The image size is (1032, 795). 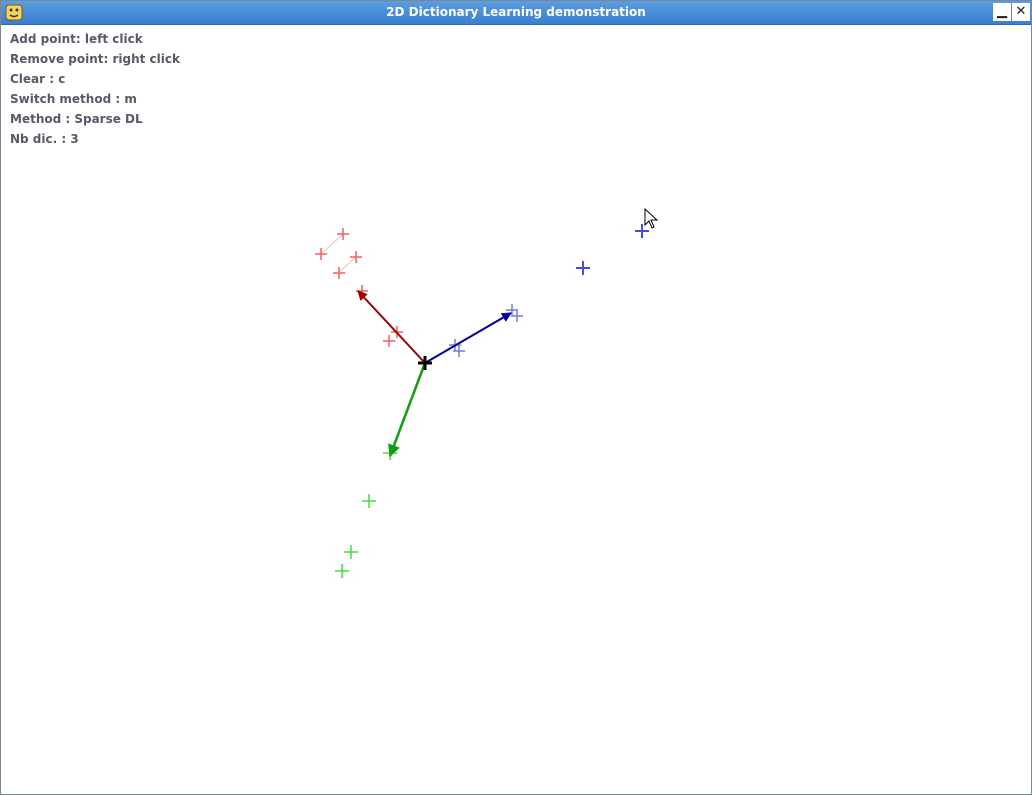 I want to click on dictionary-count: Nb dic. : 3, so click(x=44, y=139).